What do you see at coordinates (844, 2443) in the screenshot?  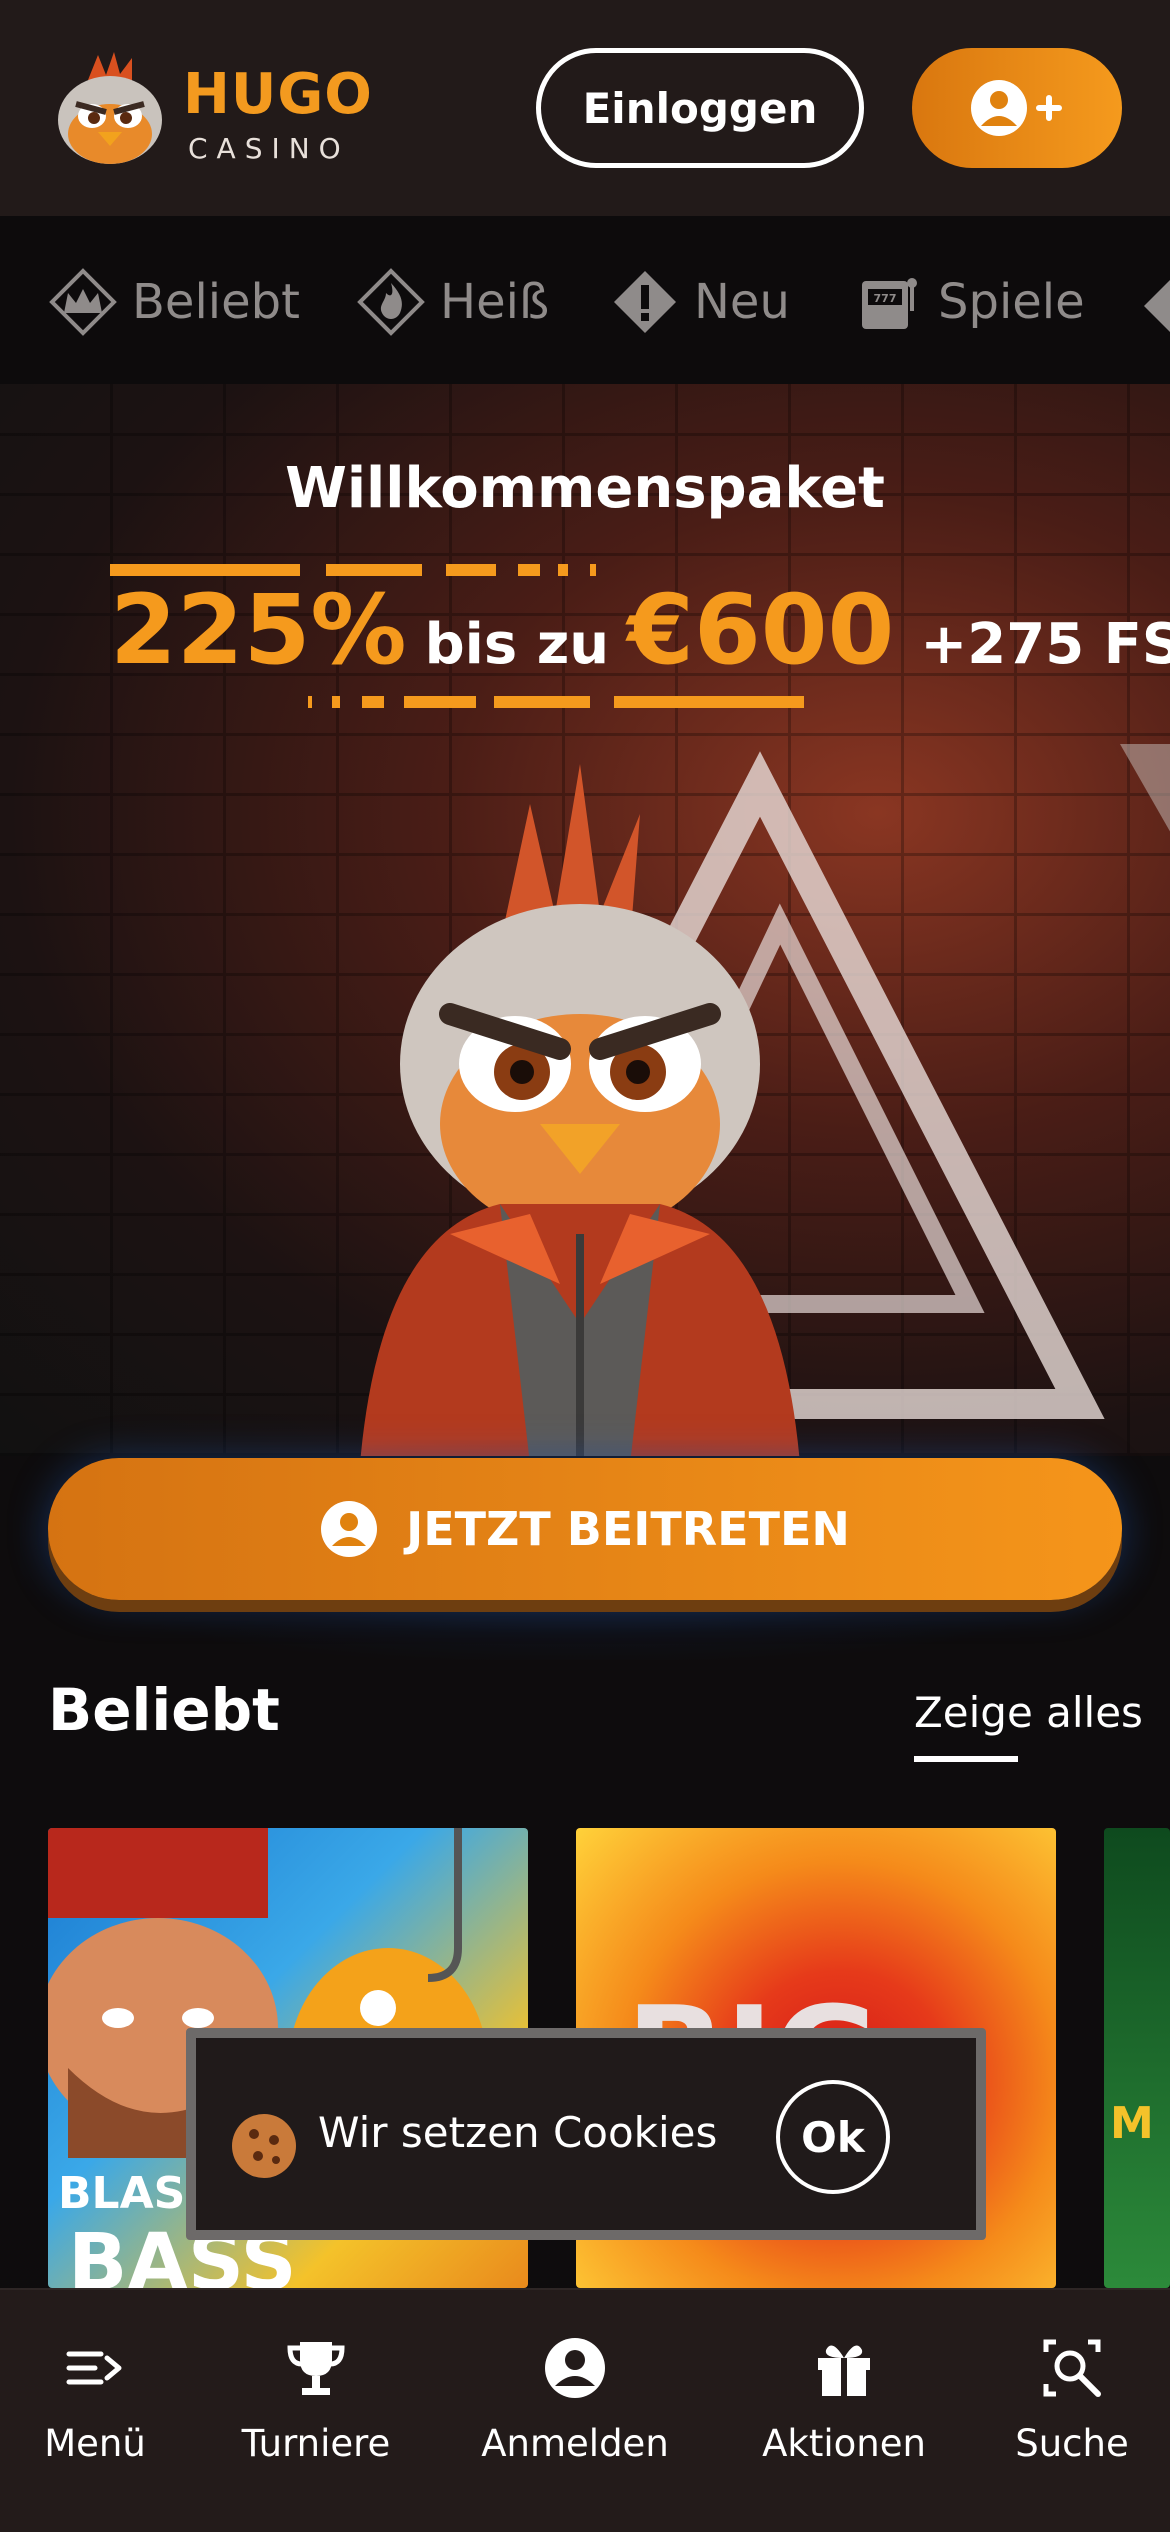 I see `tab-label: Aktionen` at bounding box center [844, 2443].